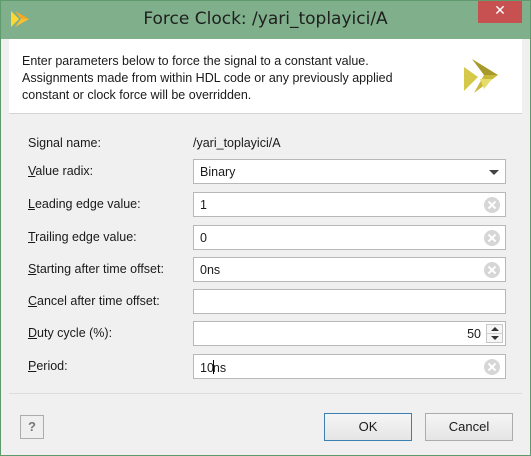 This screenshot has height=456, width=531. What do you see at coordinates (368, 427) in the screenshot?
I see `ok-button: OK` at bounding box center [368, 427].